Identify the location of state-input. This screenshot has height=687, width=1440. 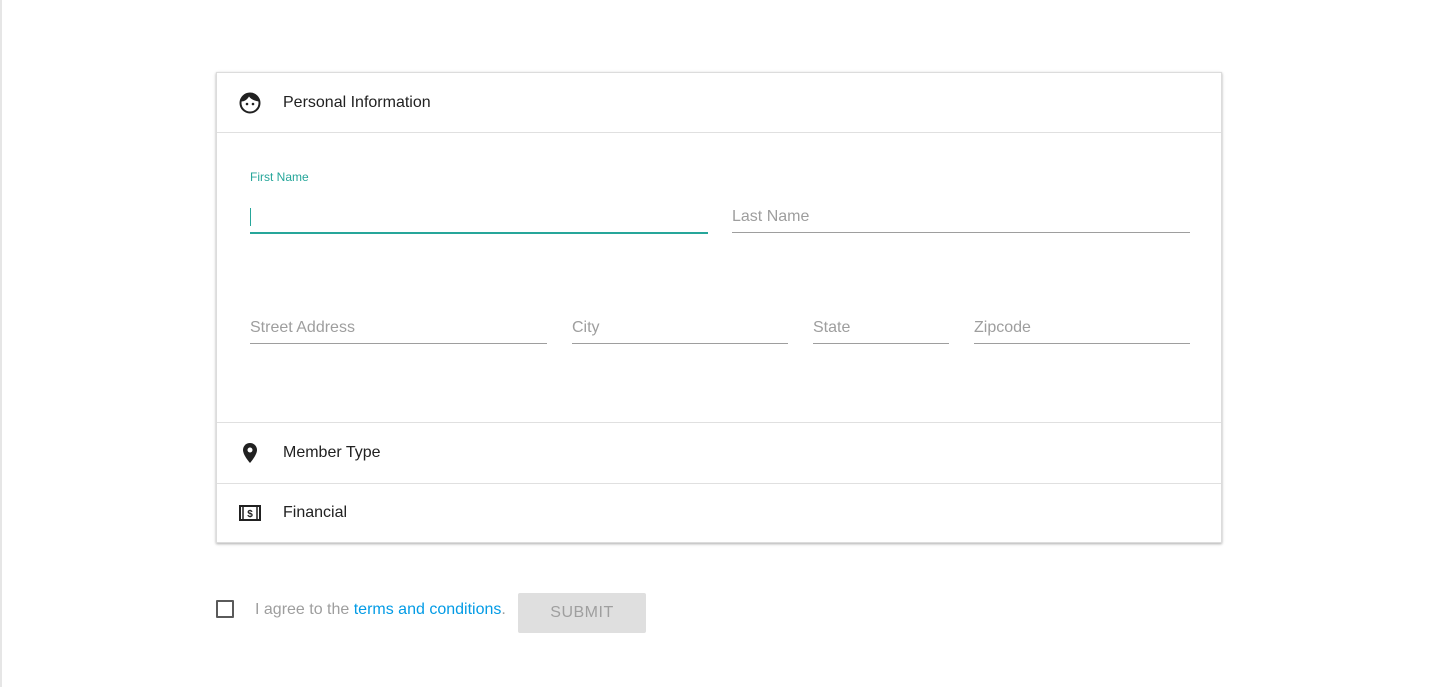
(881, 328).